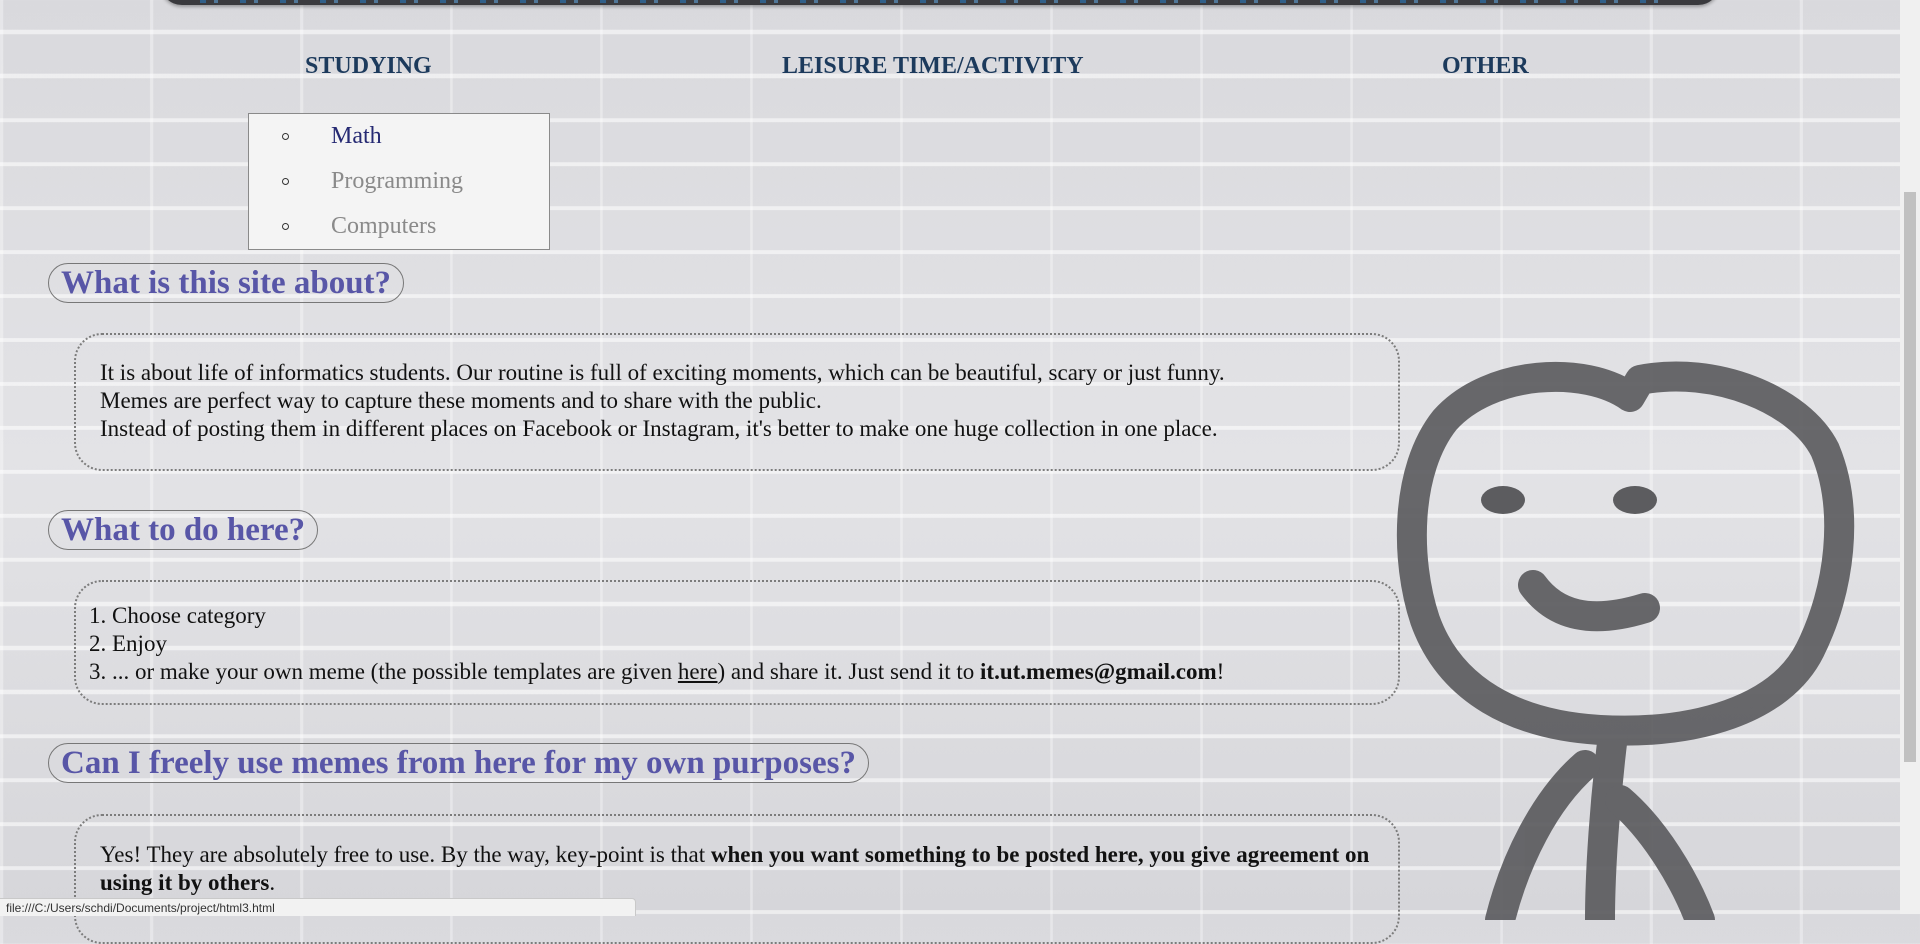 This screenshot has height=944, width=1920. I want to click on nav-other: OTHER, so click(1485, 66).